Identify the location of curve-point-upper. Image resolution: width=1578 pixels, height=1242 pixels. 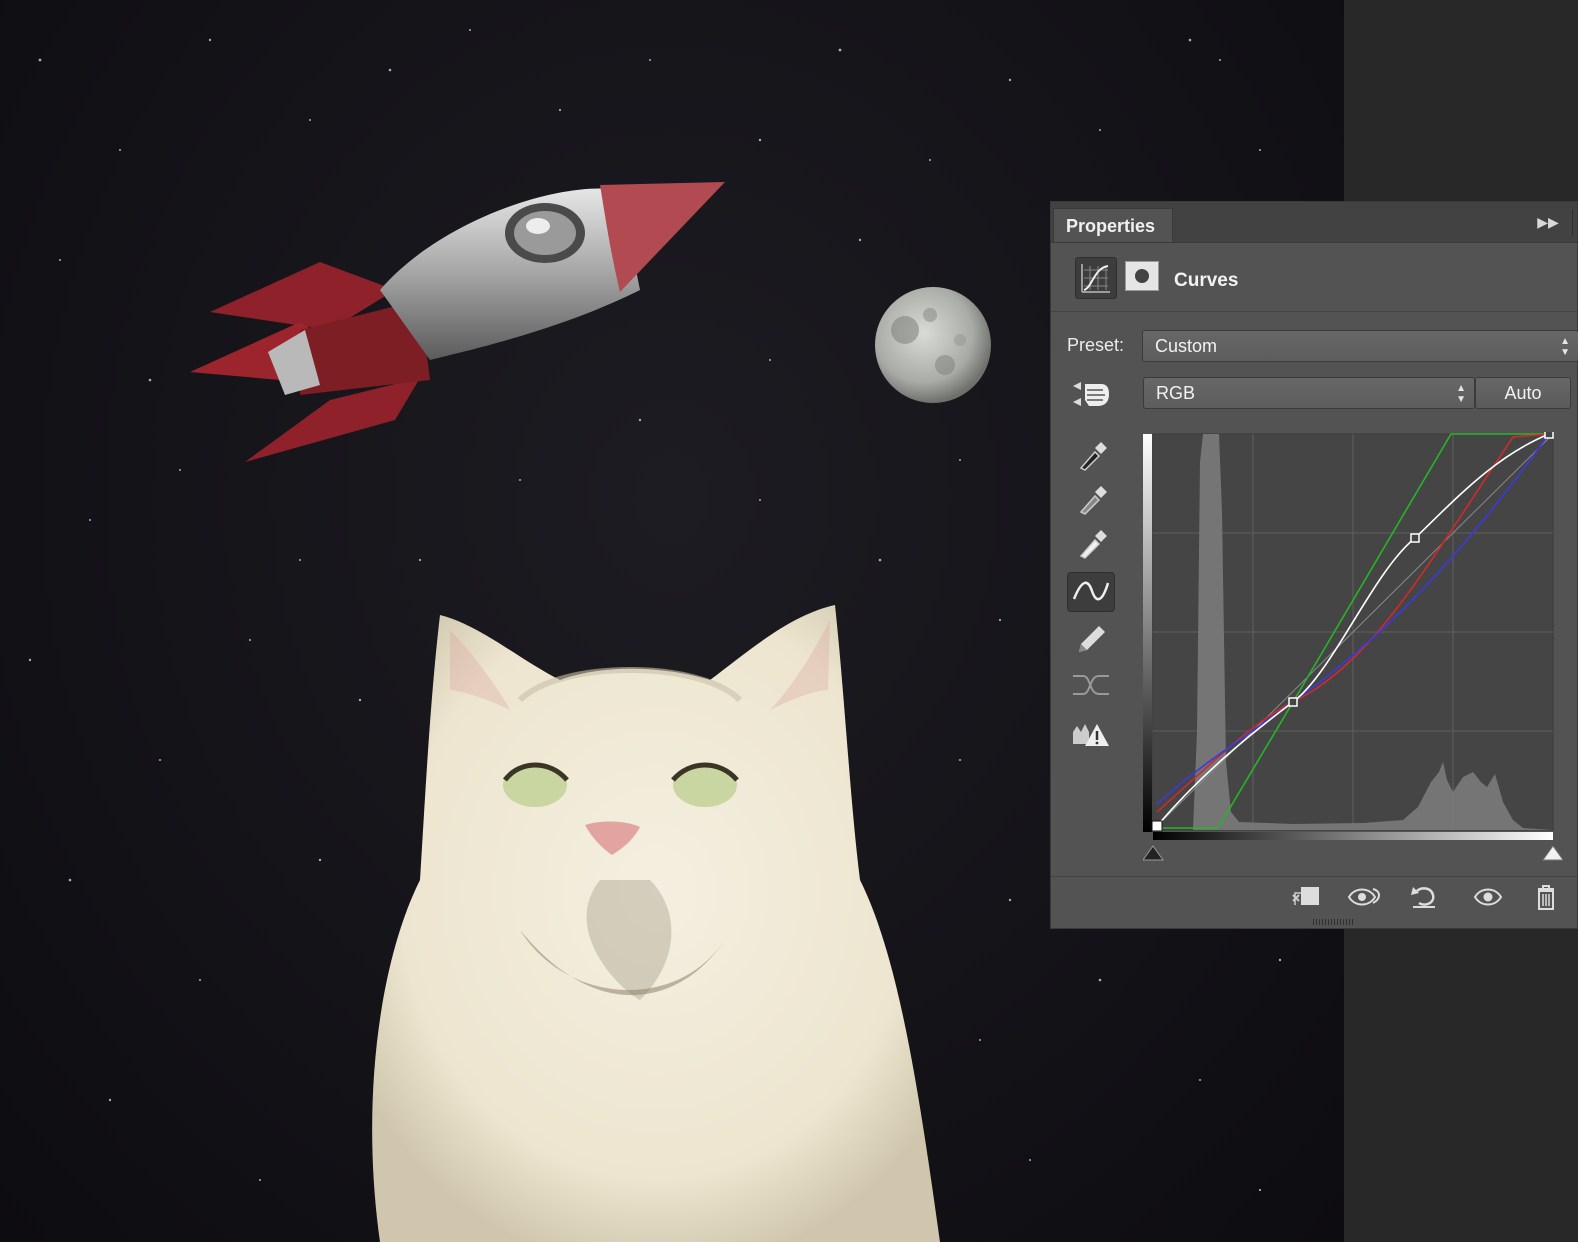
(1415, 538).